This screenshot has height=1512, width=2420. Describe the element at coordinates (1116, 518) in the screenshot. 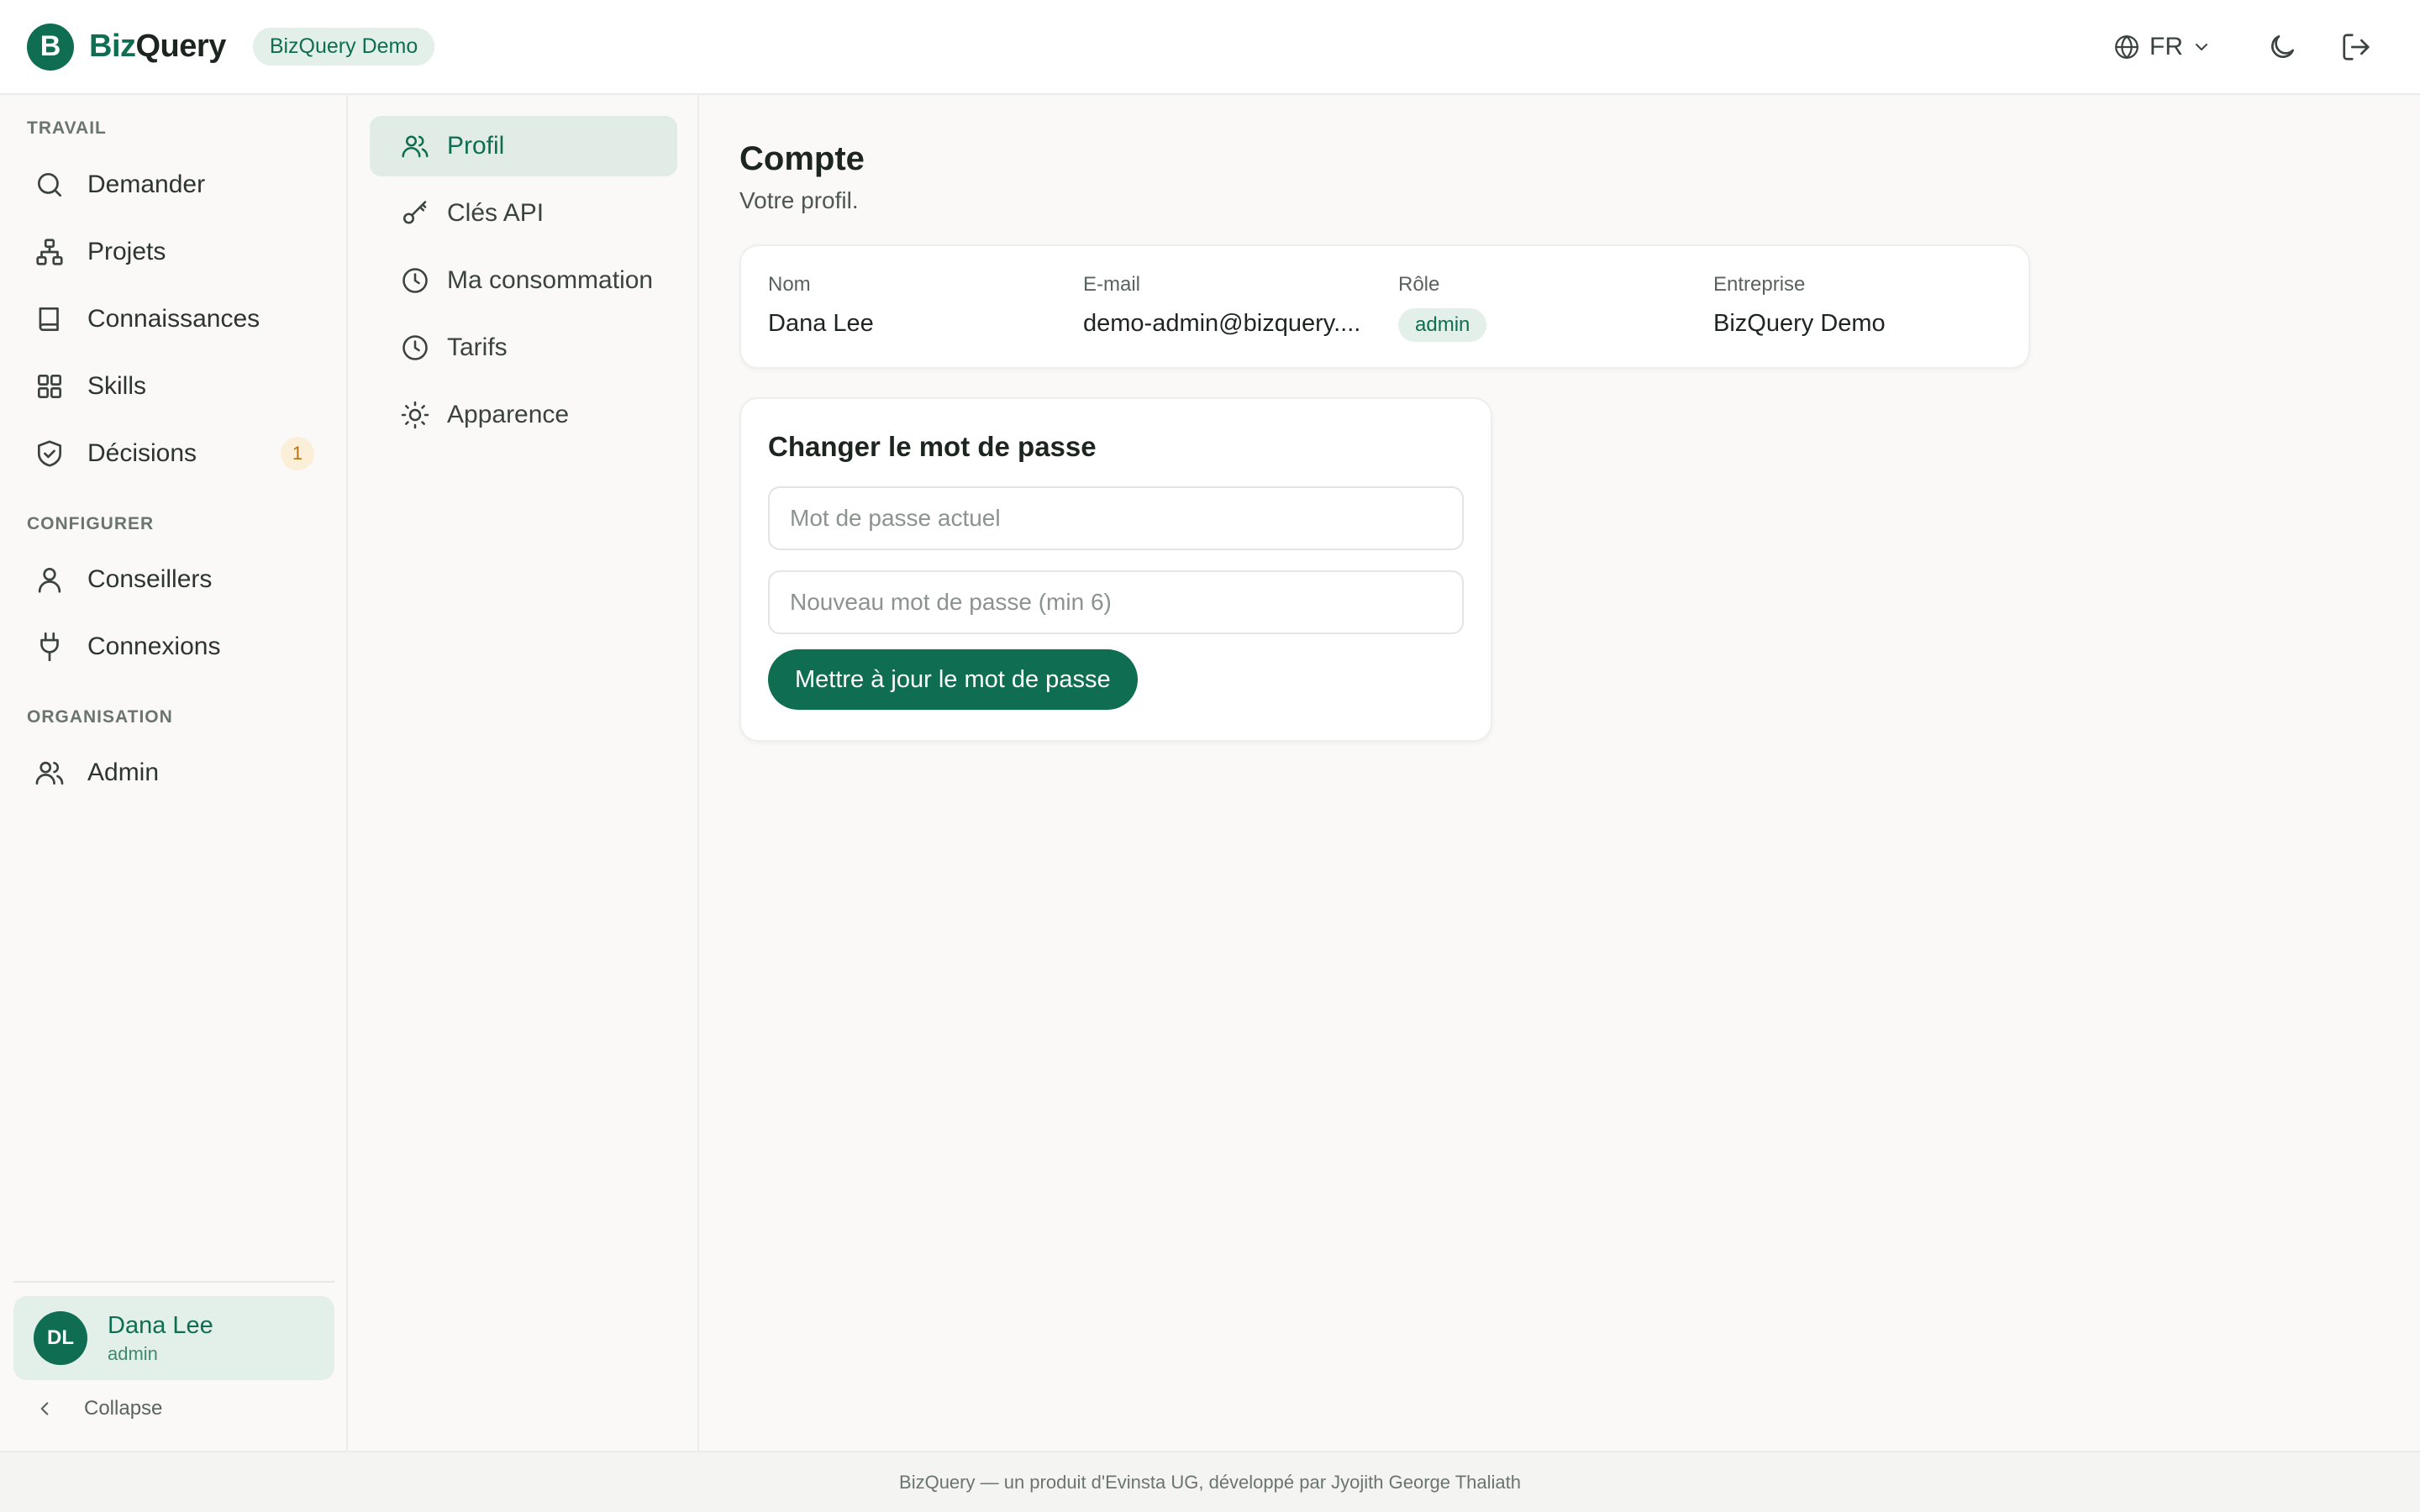

I see `current-password-input` at that location.